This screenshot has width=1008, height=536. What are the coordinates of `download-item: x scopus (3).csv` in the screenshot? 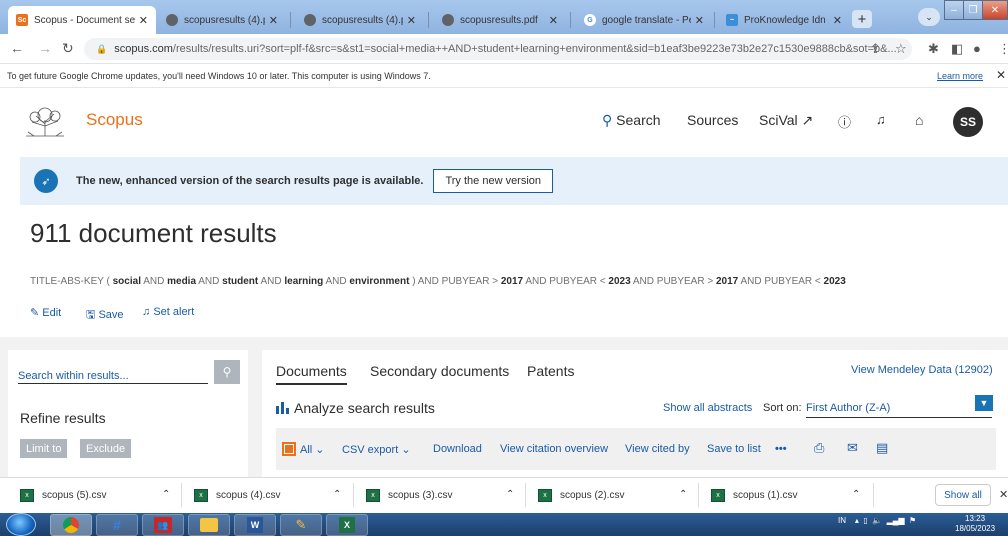 It's located at (409, 495).